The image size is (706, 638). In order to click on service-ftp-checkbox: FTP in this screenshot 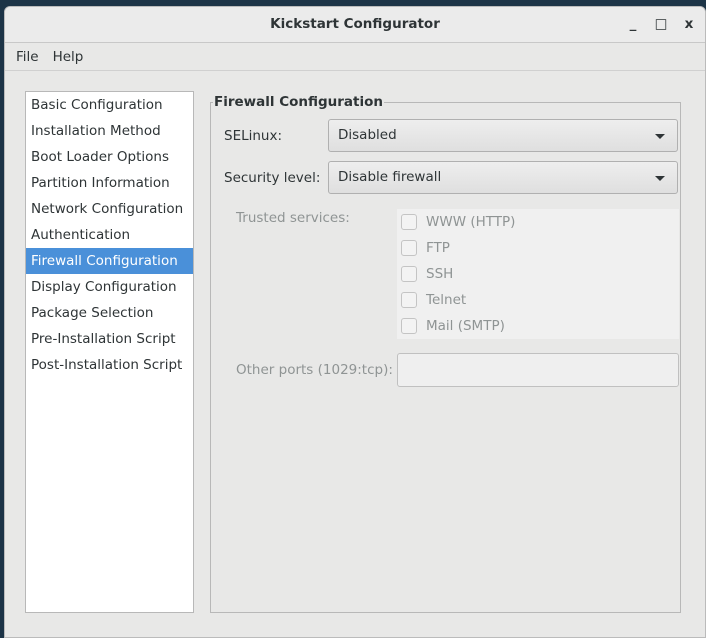, I will do `click(425, 248)`.